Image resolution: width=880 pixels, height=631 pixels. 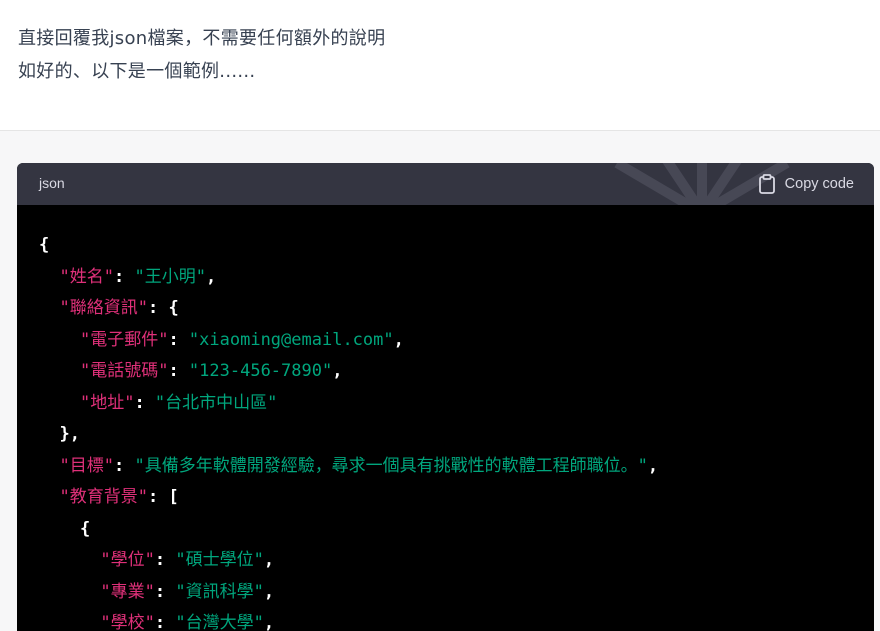 What do you see at coordinates (348, 619) in the screenshot?
I see `code-line: "學校": "台灣大學",` at bounding box center [348, 619].